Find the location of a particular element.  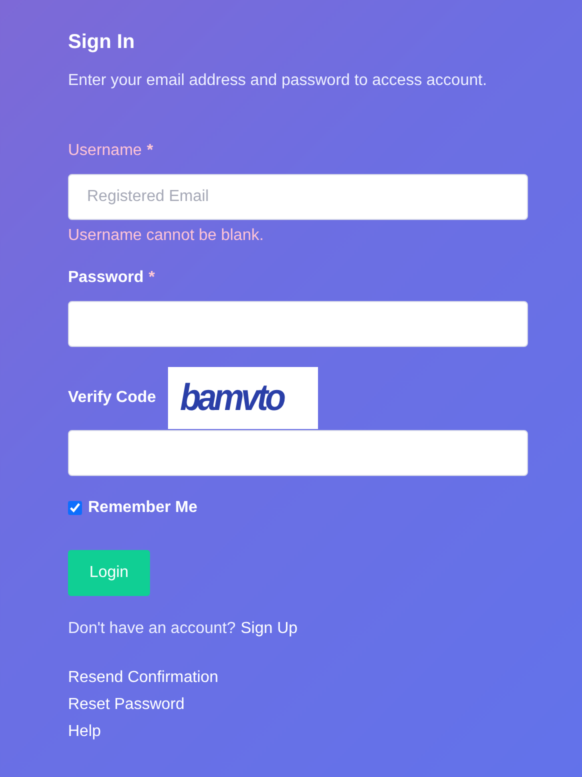

field-label: Username is located at coordinates (105, 151).